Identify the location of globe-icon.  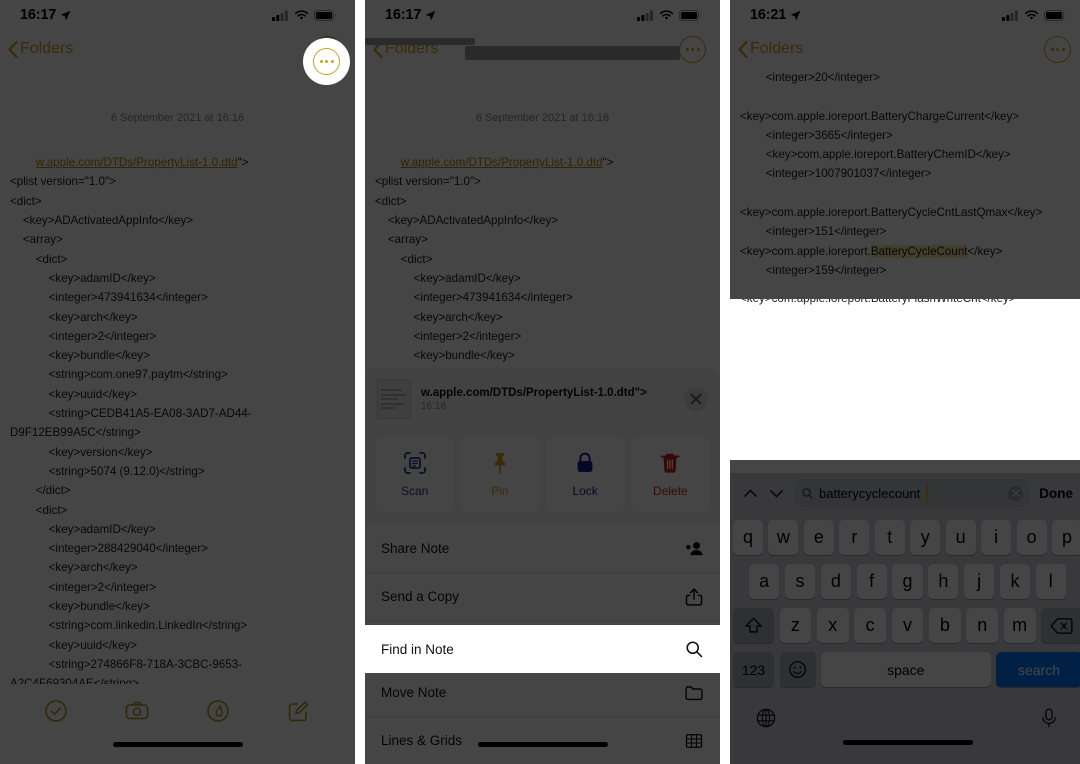
(766, 718).